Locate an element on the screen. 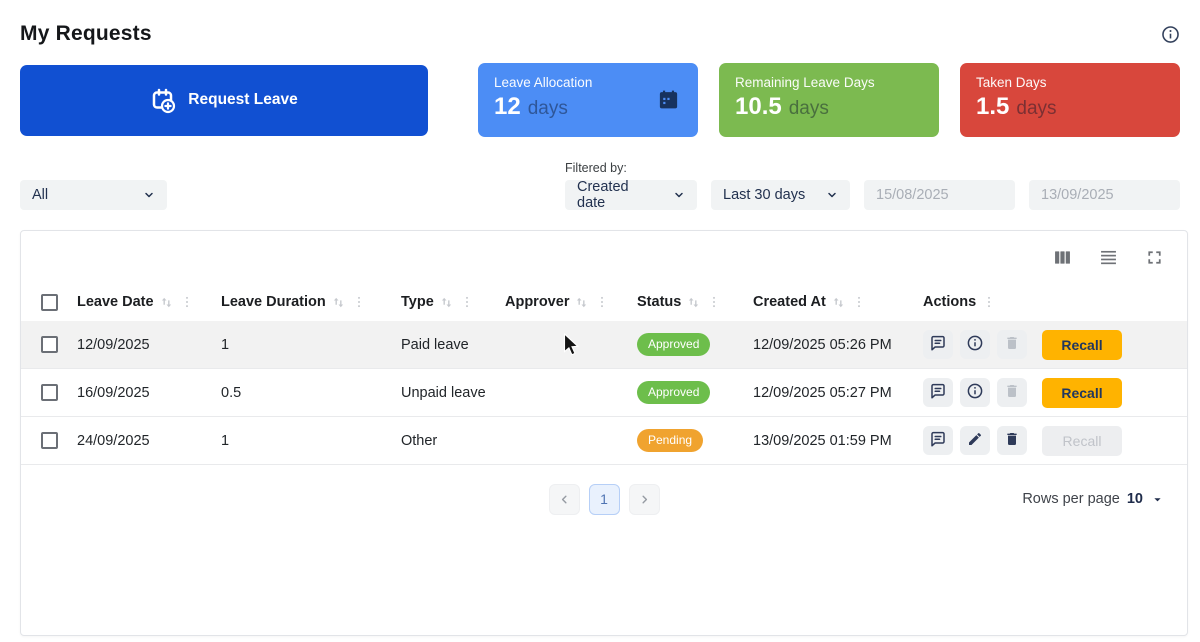 The height and width of the screenshot is (642, 1200). column-header-status: Status is located at coordinates (695, 302).